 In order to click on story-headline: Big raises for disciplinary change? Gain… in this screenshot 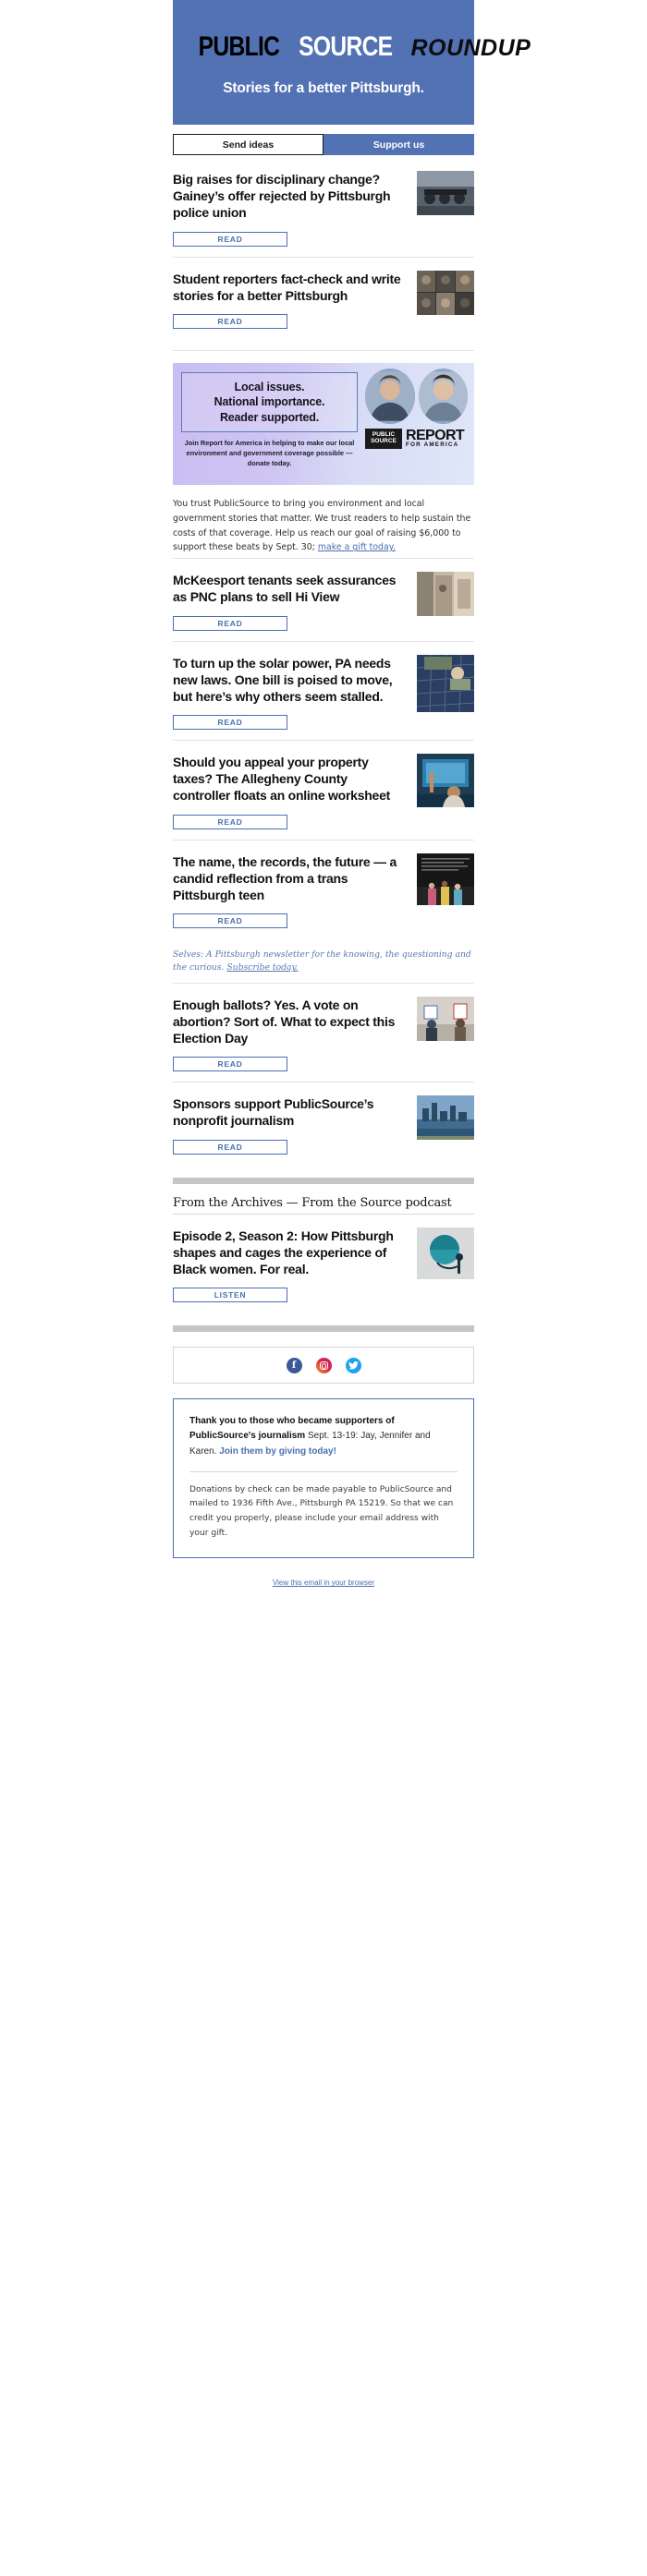, I will do `click(290, 196)`.